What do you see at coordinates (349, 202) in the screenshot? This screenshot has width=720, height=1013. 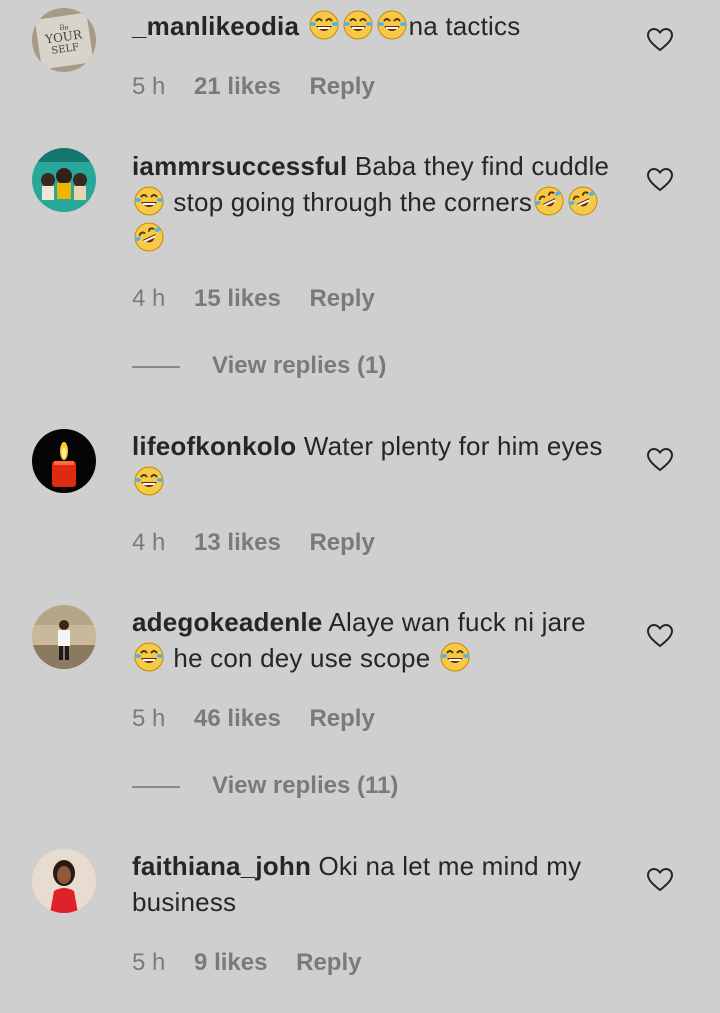 I see `comment-body-continued: stop going through the corners` at bounding box center [349, 202].